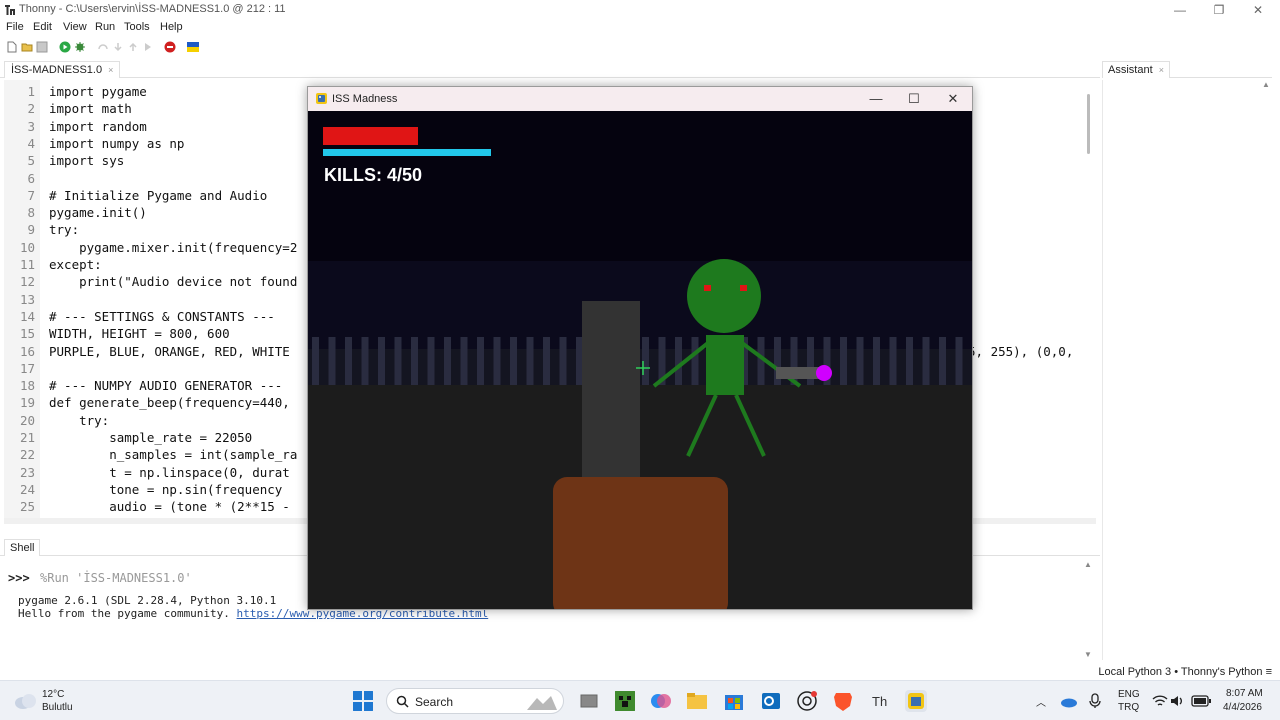 This screenshot has height=720, width=1280. I want to click on menu-view: View, so click(75, 27).